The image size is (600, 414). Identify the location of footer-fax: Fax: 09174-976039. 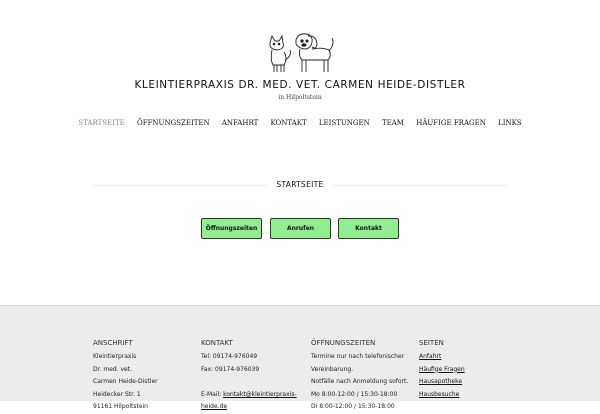
(230, 369).